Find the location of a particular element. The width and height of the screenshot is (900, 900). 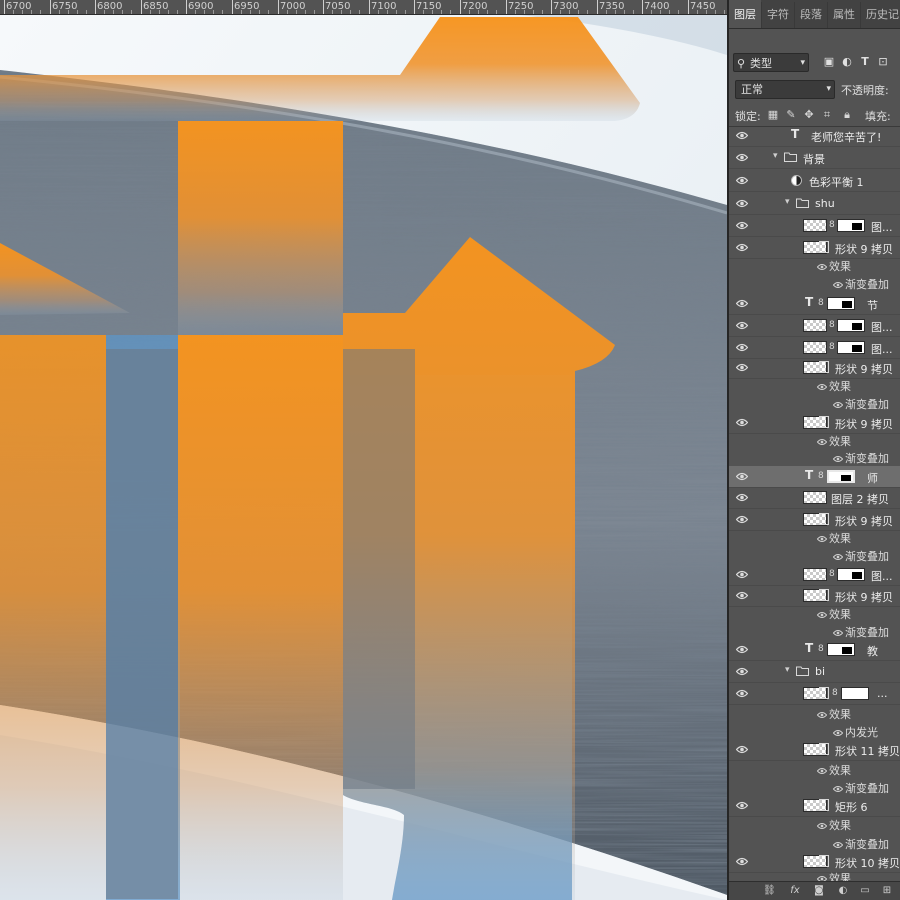

layer-row-3: ▾ shu is located at coordinates (814, 204).